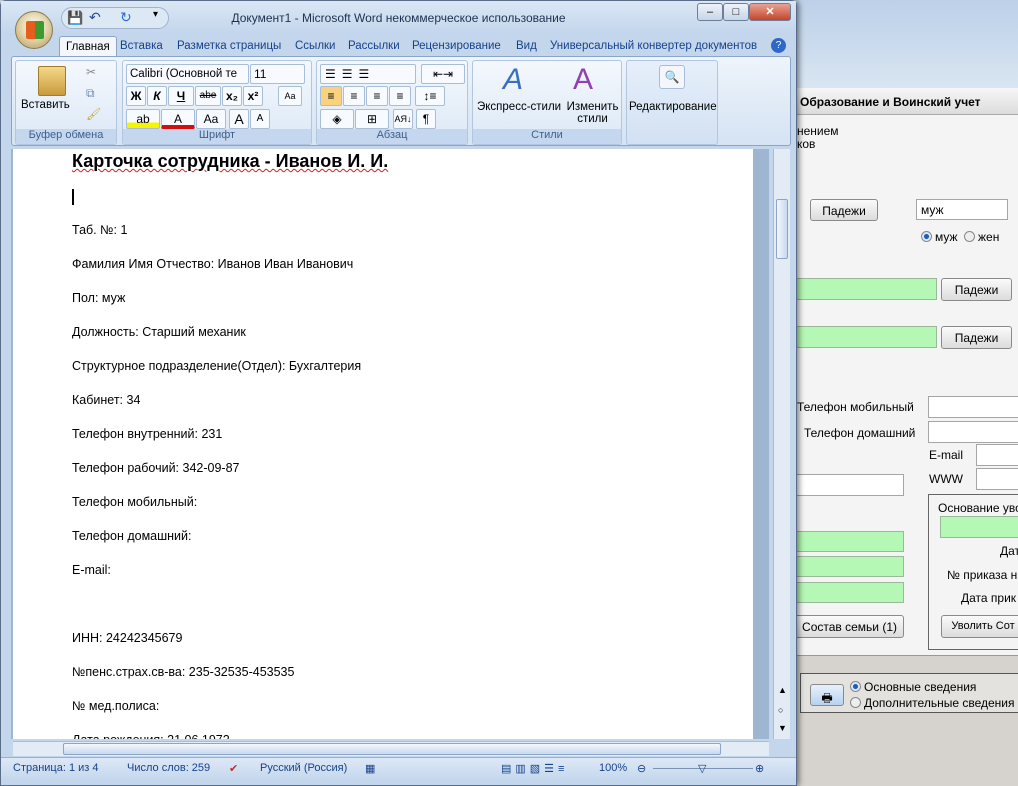  What do you see at coordinates (303, 768) in the screenshot?
I see `language: Русский (Россия)` at bounding box center [303, 768].